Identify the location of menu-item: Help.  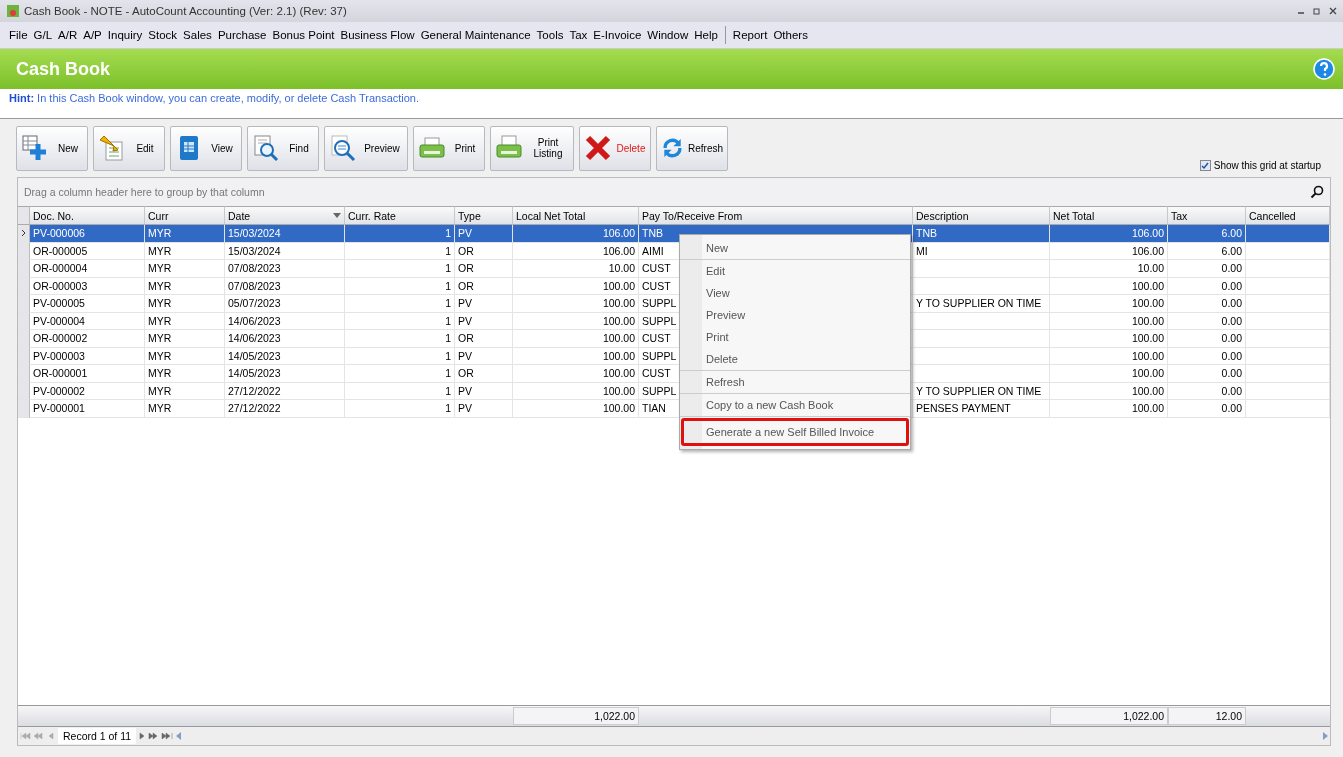
(706, 35).